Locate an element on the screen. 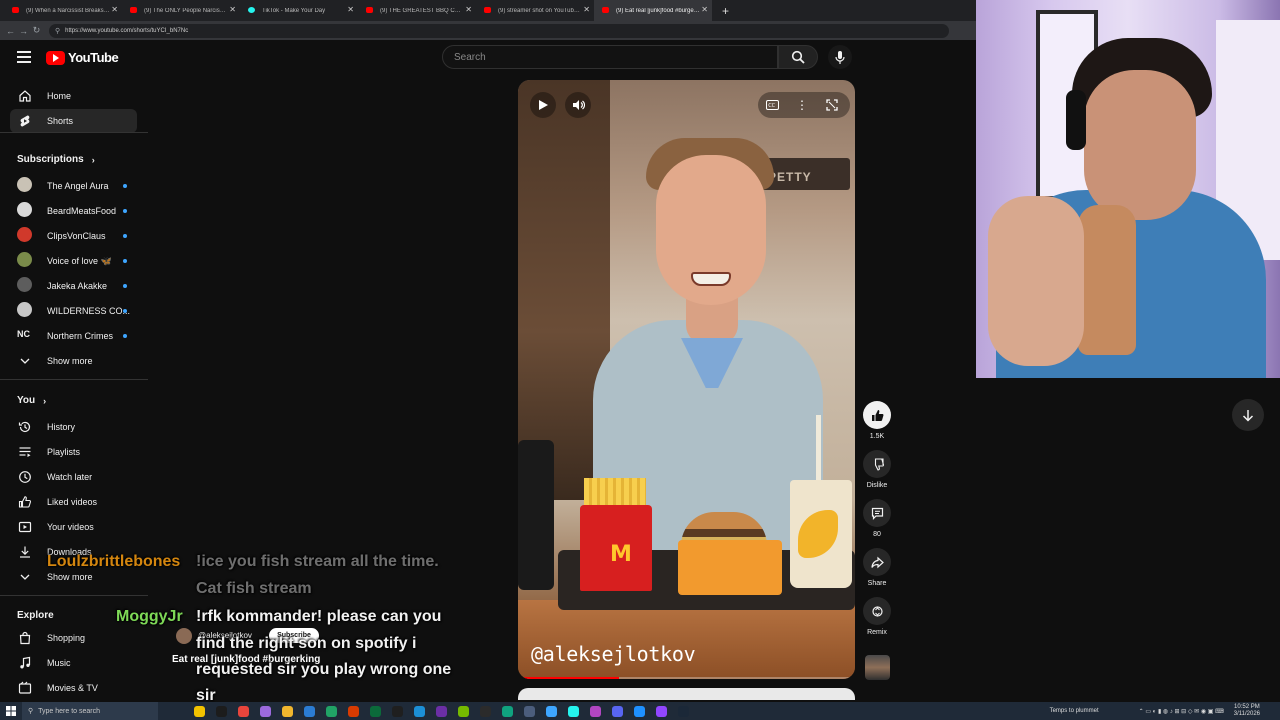 This screenshot has height=720, width=1280. sidebar-item: Movies & TV is located at coordinates (73, 688).